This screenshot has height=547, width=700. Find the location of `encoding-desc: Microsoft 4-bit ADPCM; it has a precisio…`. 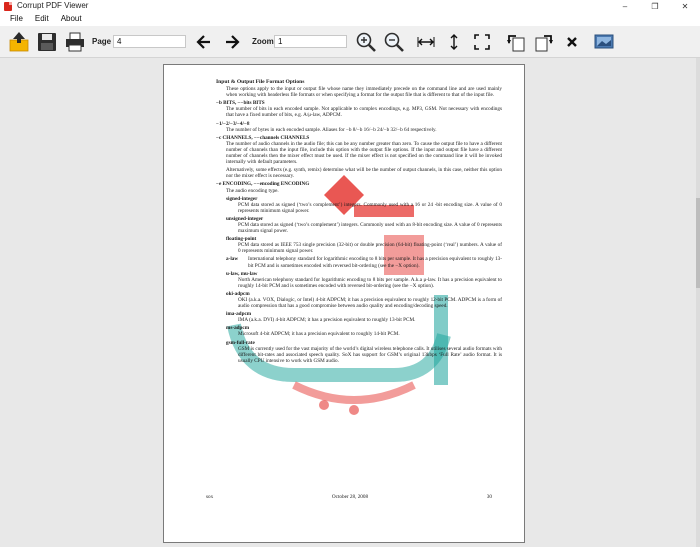

encoding-desc: Microsoft 4-bit ADPCM; it has a precisio… is located at coordinates (319, 334).